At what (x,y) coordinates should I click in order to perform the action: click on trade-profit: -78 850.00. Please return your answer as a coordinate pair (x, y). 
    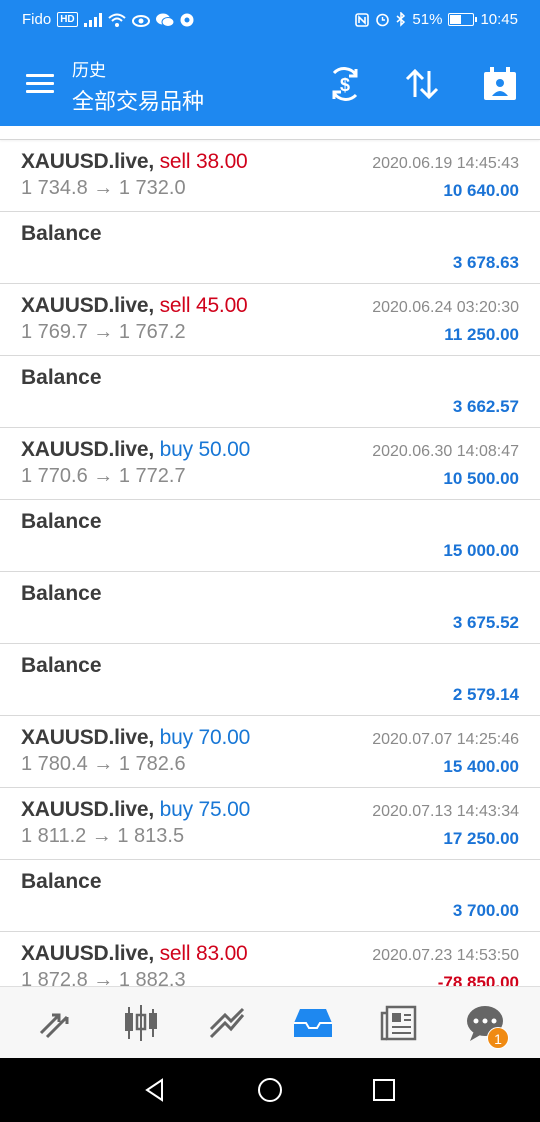
    Looking at the image, I should click on (478, 979).